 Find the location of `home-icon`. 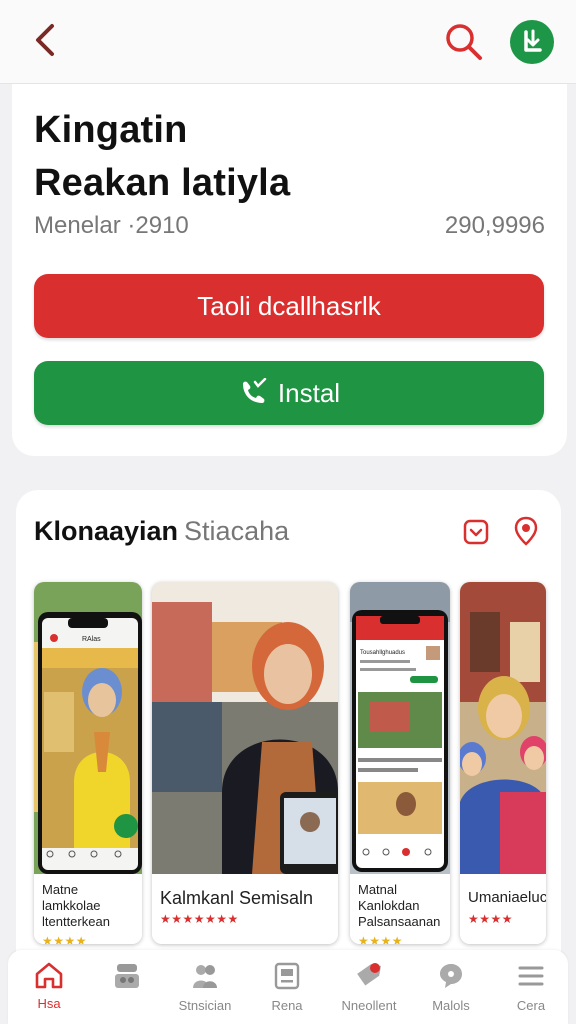

home-icon is located at coordinates (49, 975).